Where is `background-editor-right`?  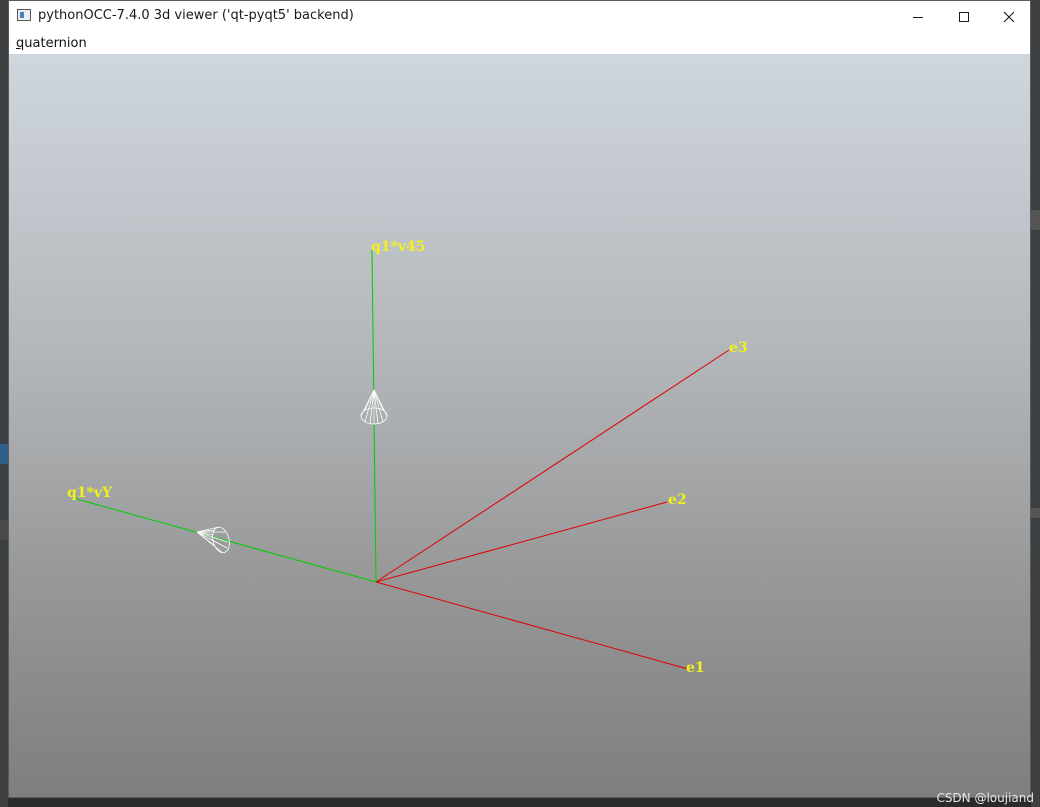 background-editor-right is located at coordinates (1035, 403).